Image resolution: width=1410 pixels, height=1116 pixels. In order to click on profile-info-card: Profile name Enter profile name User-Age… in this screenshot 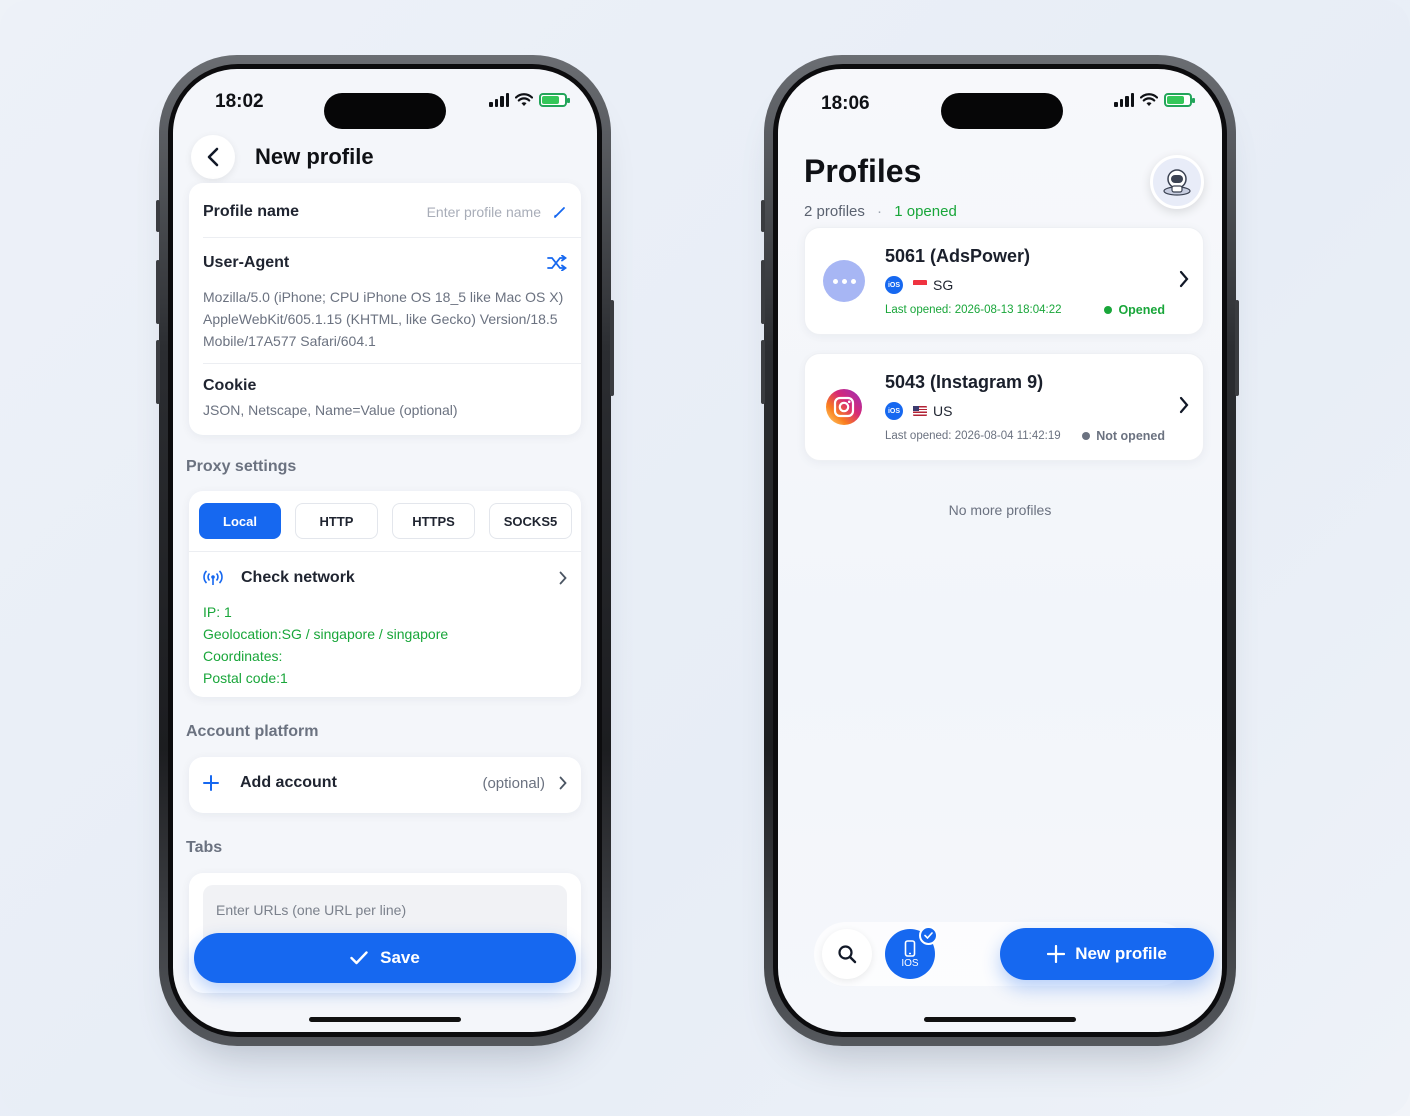, I will do `click(385, 309)`.